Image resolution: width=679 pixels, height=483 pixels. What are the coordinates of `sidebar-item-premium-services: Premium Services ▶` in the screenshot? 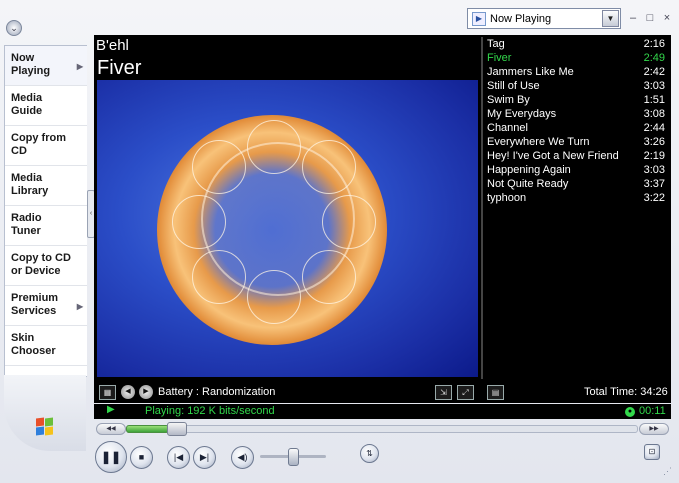 It's located at (46, 306).